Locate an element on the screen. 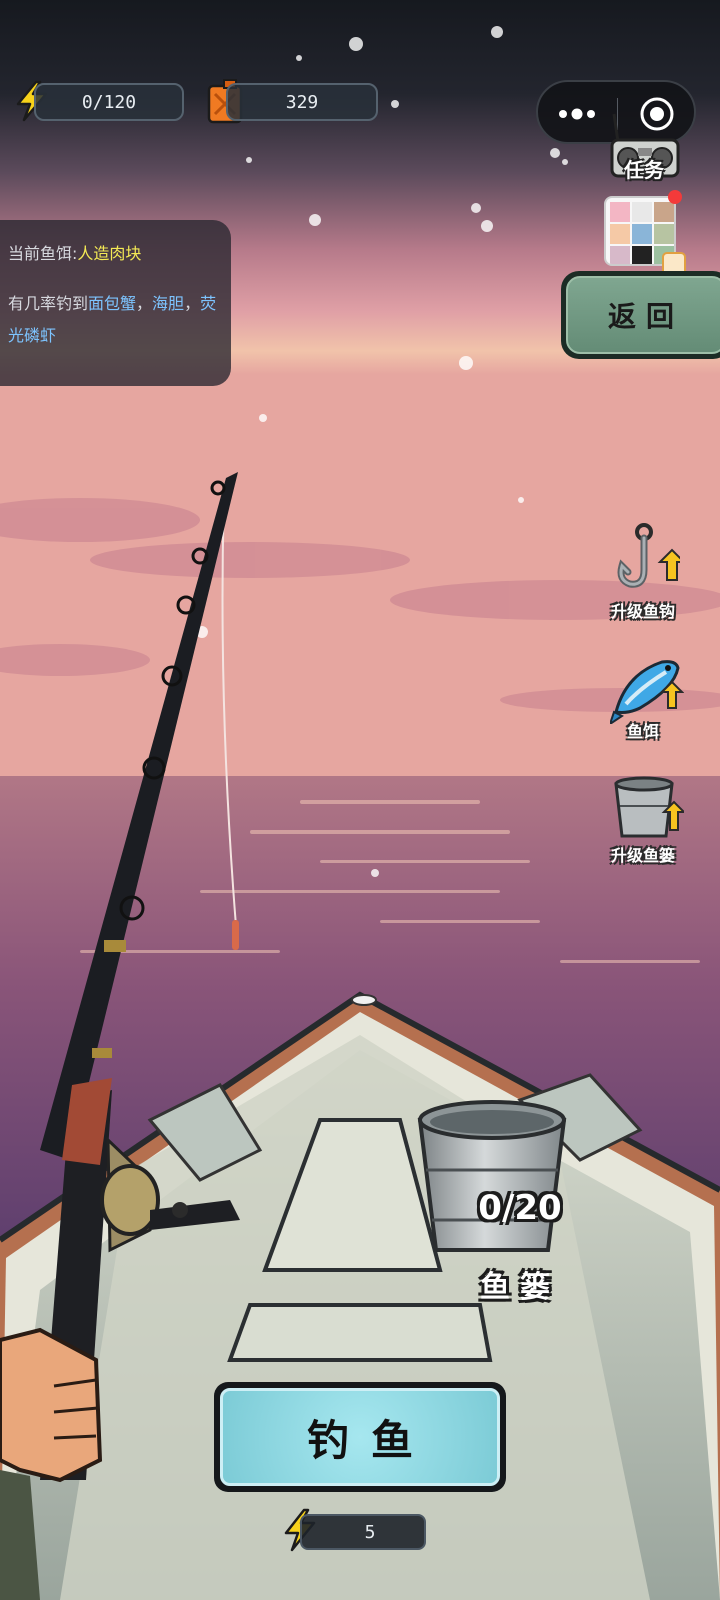 The image size is (720, 1600). back-button-label: 返回 is located at coordinates (645, 316).